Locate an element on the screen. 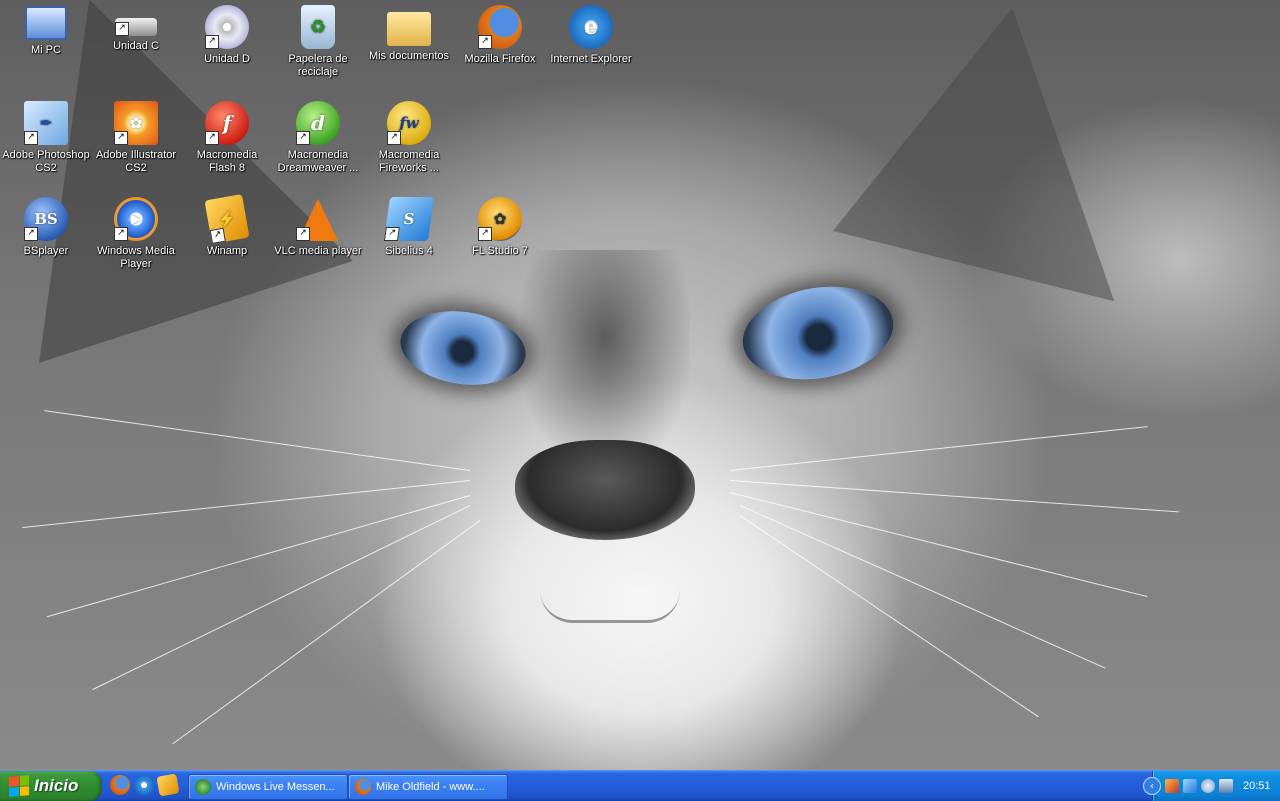 The height and width of the screenshot is (801, 1280). desktop-icon-label: Unidad D is located at coordinates (227, 59).